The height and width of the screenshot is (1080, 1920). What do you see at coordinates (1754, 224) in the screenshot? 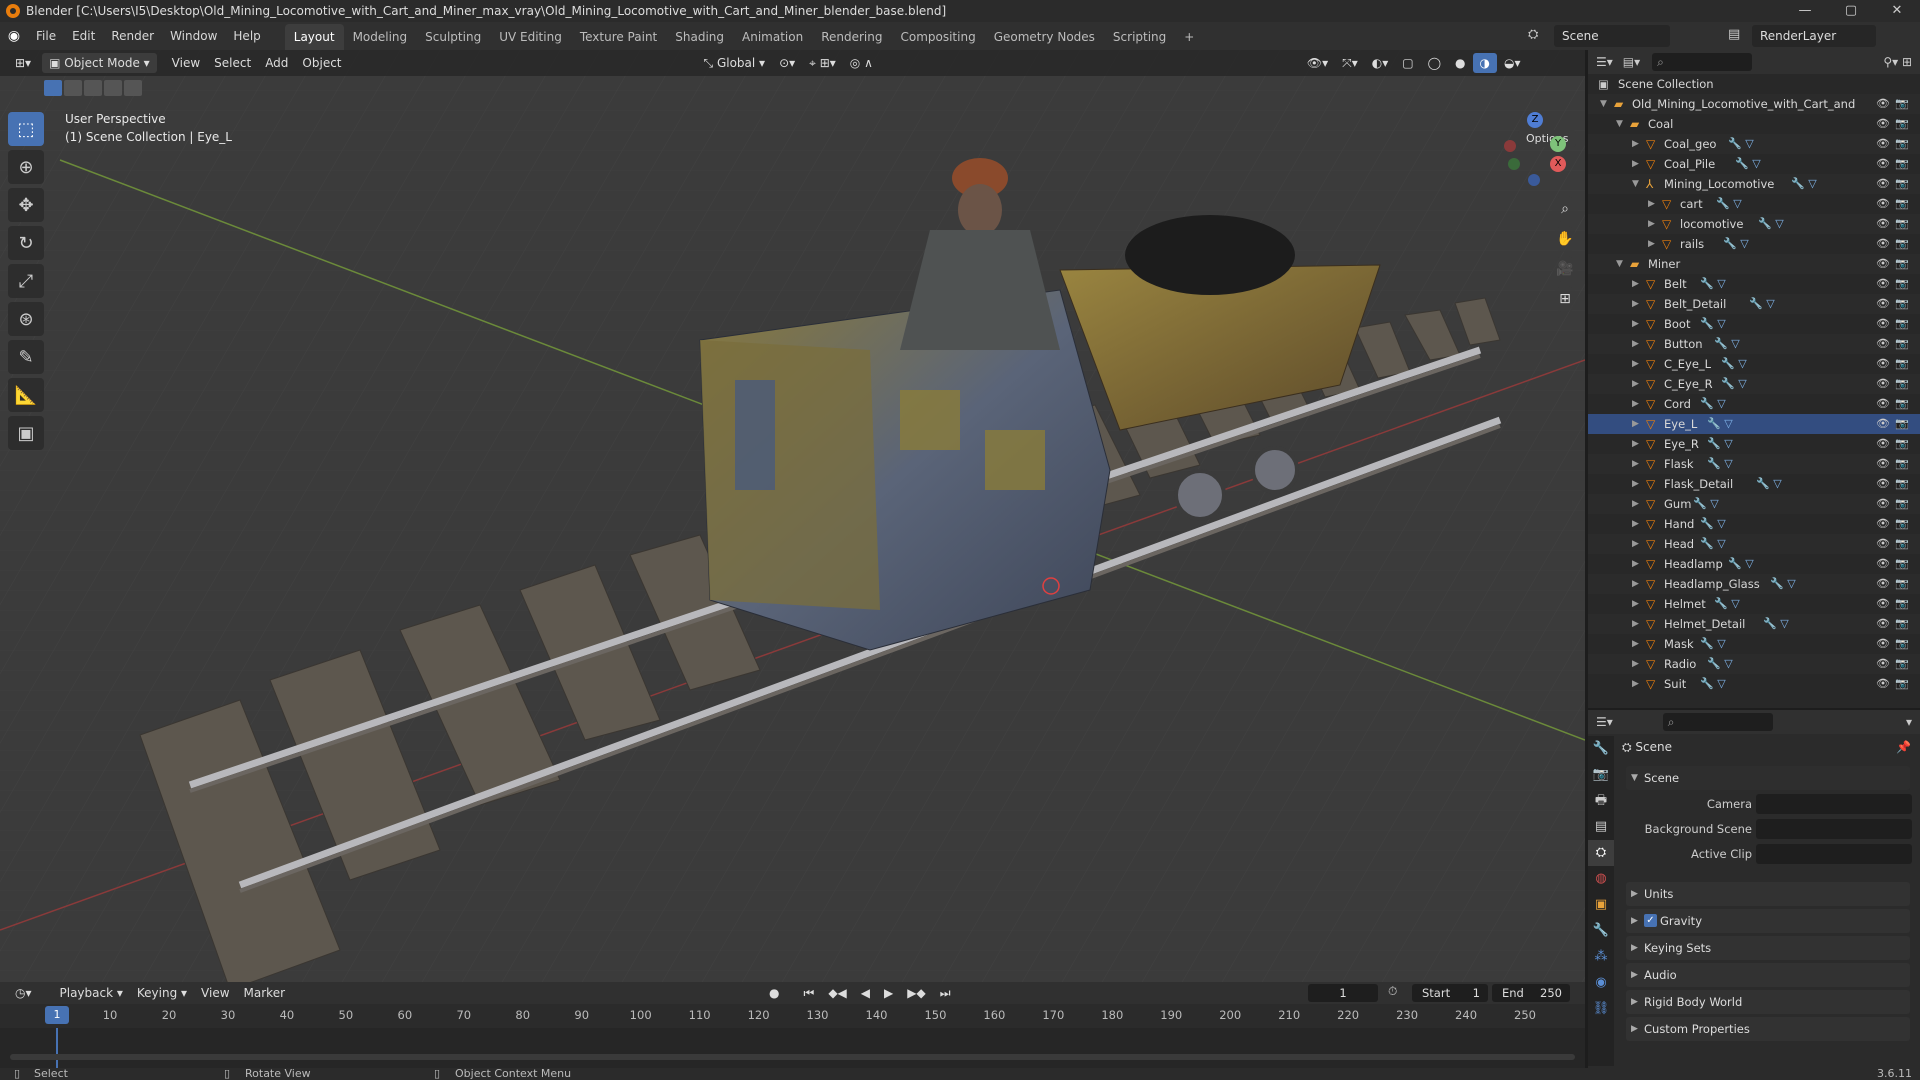
I see `outliner-row: ▶ ▽ locomotive 🔧 ▽ 👁 📷` at bounding box center [1754, 224].